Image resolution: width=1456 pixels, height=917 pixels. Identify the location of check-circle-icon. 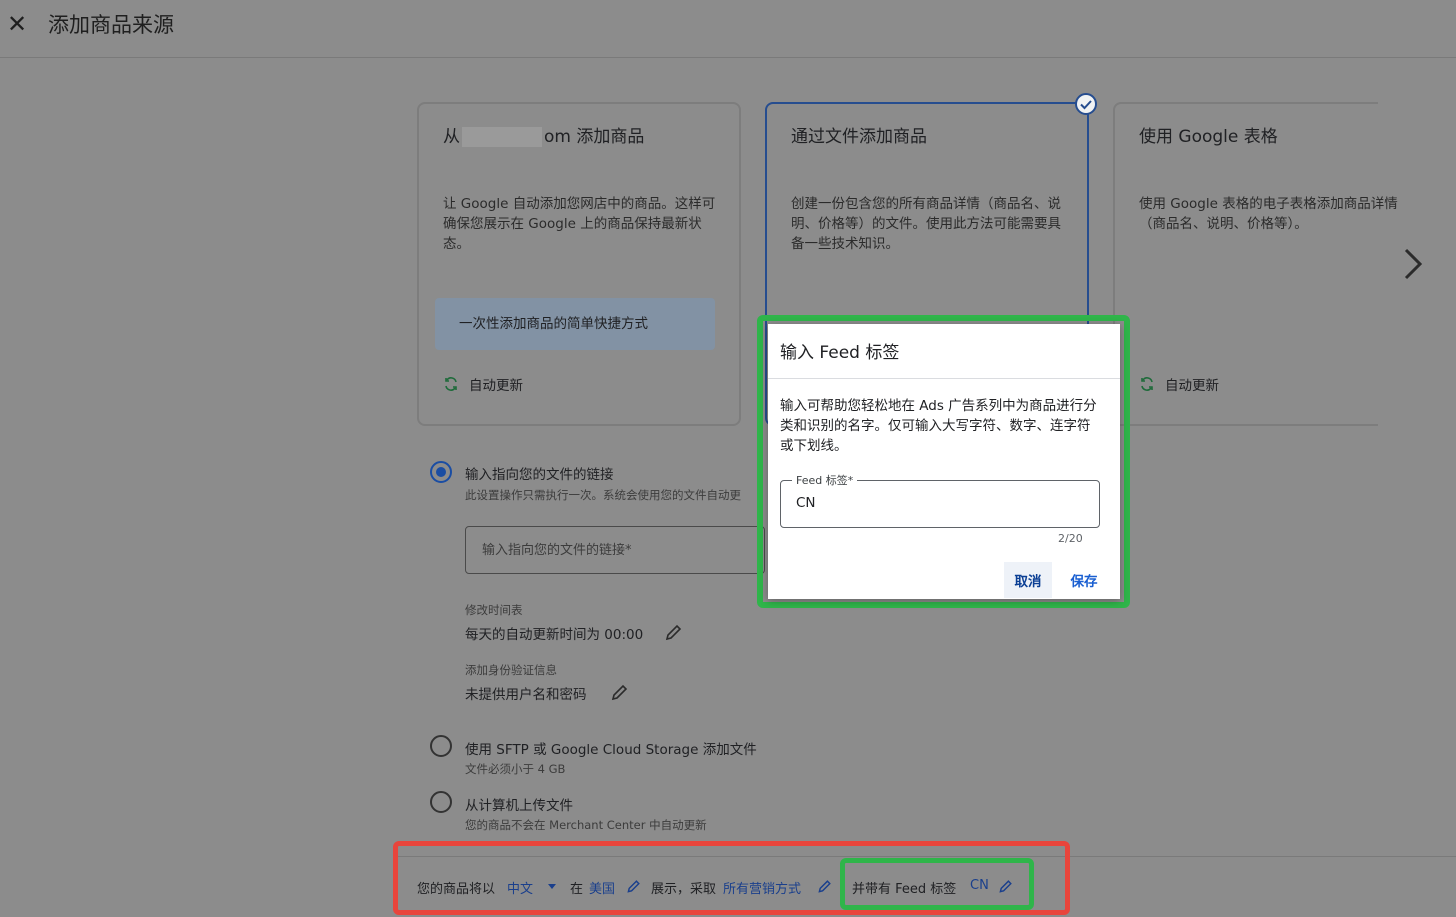
(1086, 104).